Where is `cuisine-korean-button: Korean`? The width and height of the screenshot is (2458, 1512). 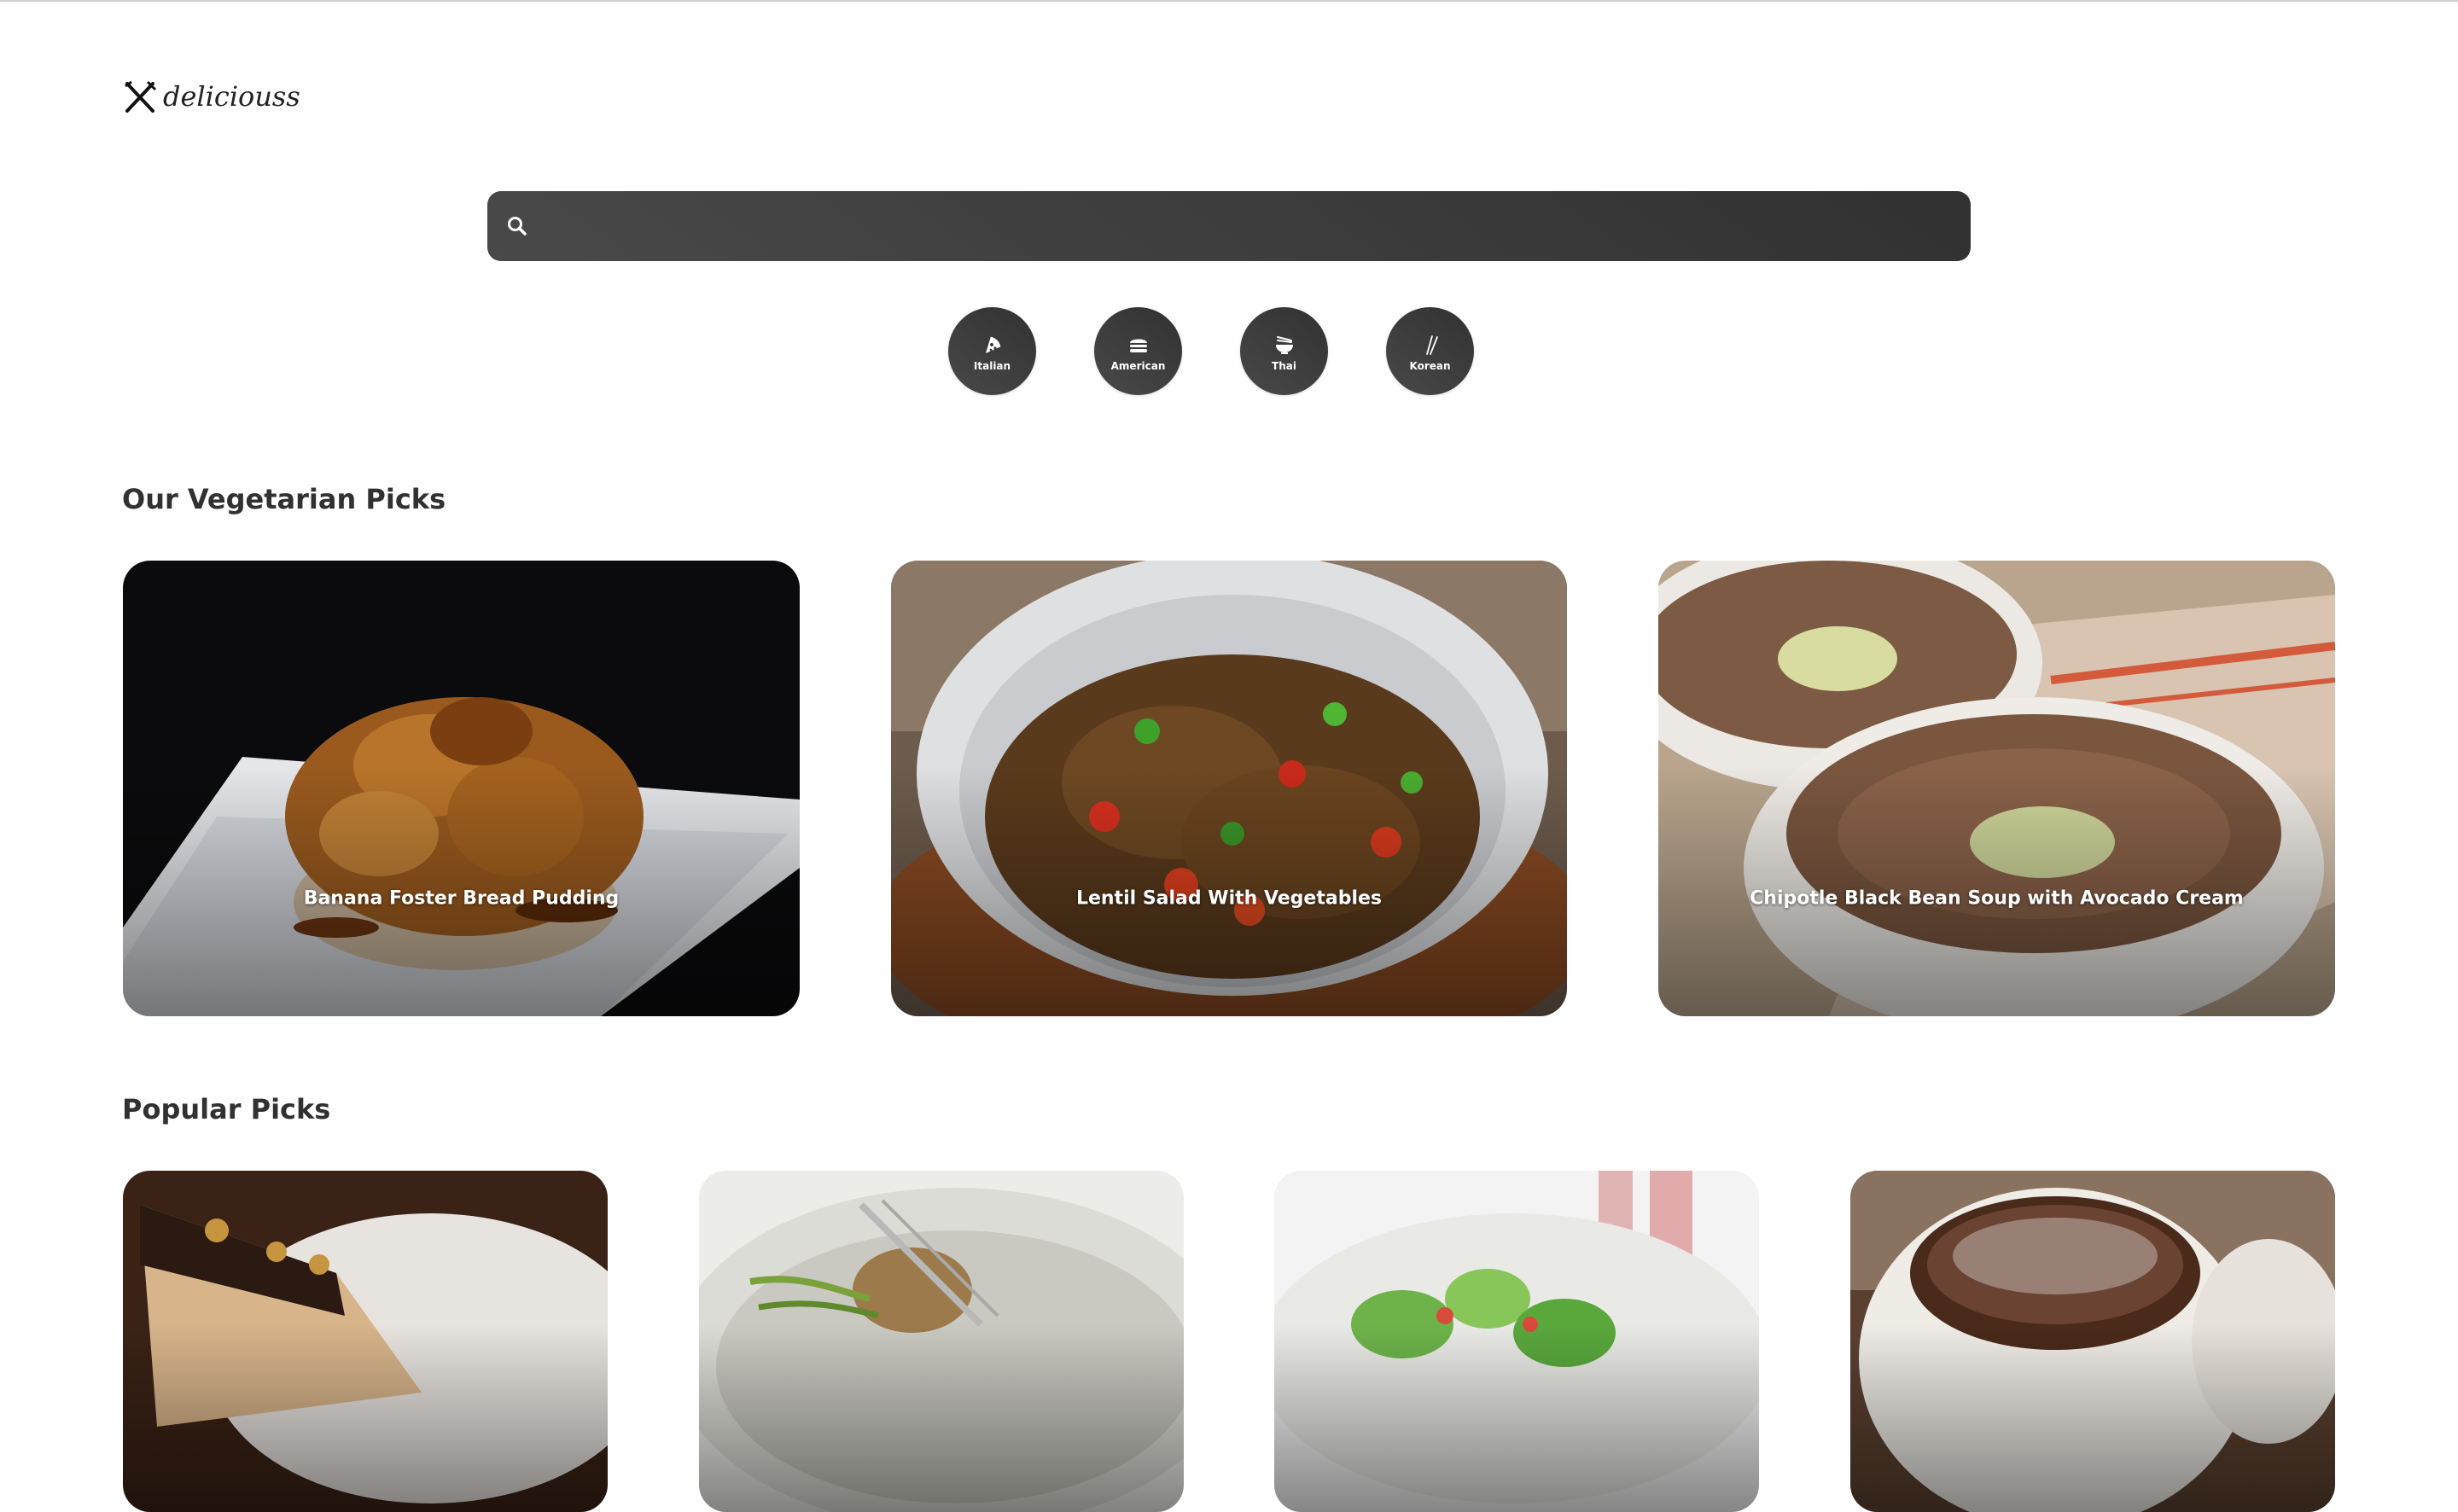
cuisine-korean-button: Korean is located at coordinates (1430, 351).